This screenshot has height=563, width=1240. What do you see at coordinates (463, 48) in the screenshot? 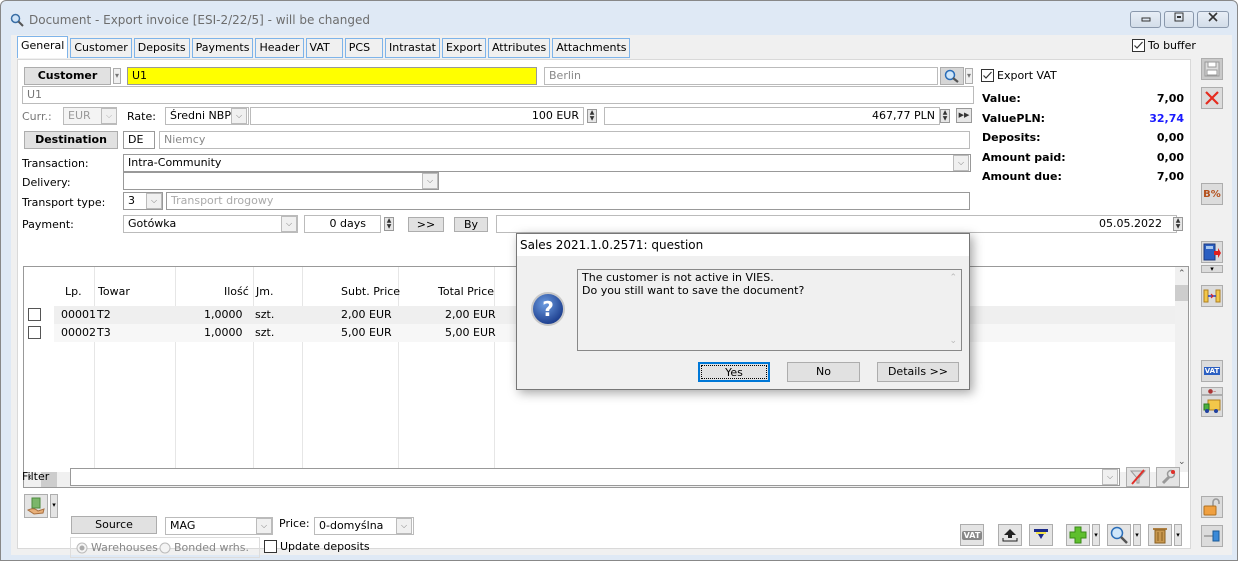
I see `tab-export: Export` at bounding box center [463, 48].